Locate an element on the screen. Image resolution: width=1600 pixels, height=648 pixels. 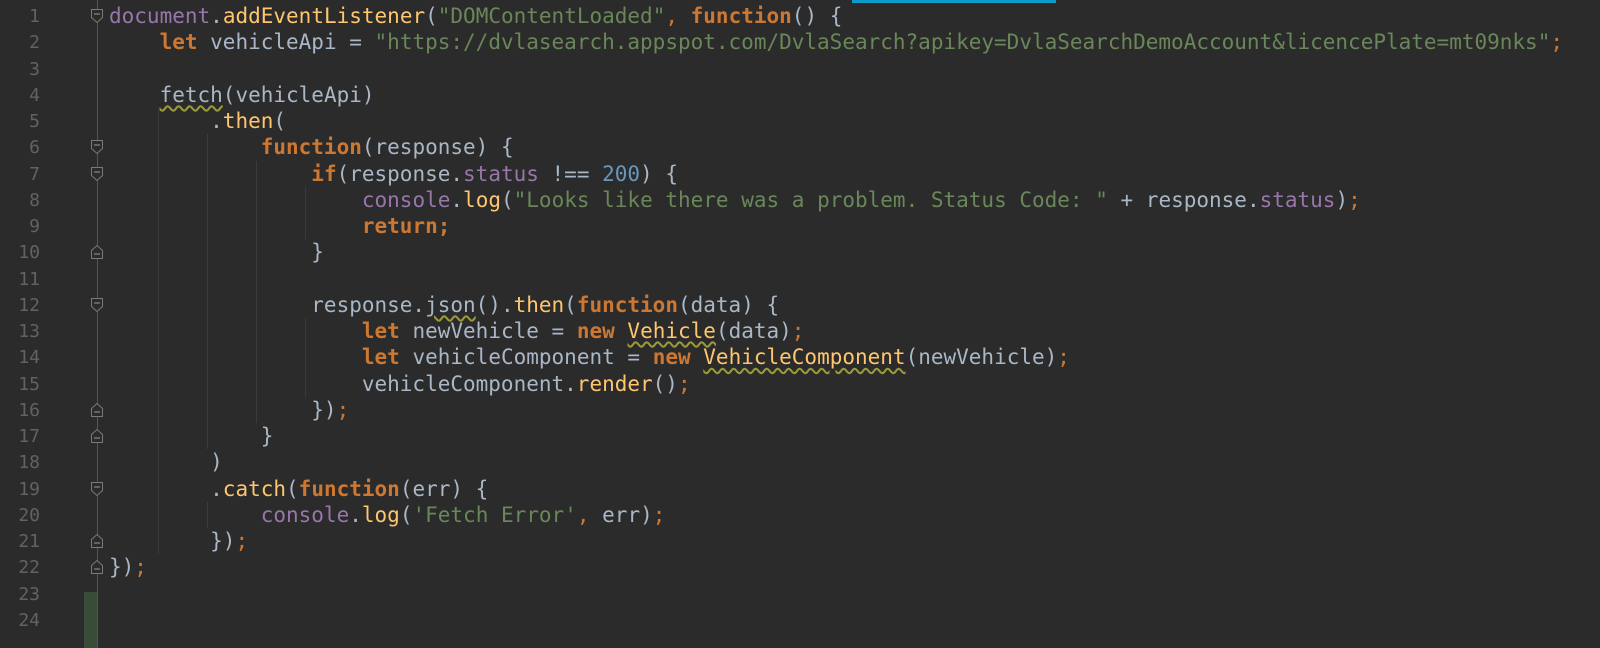
code-token: console is located at coordinates (305, 514).